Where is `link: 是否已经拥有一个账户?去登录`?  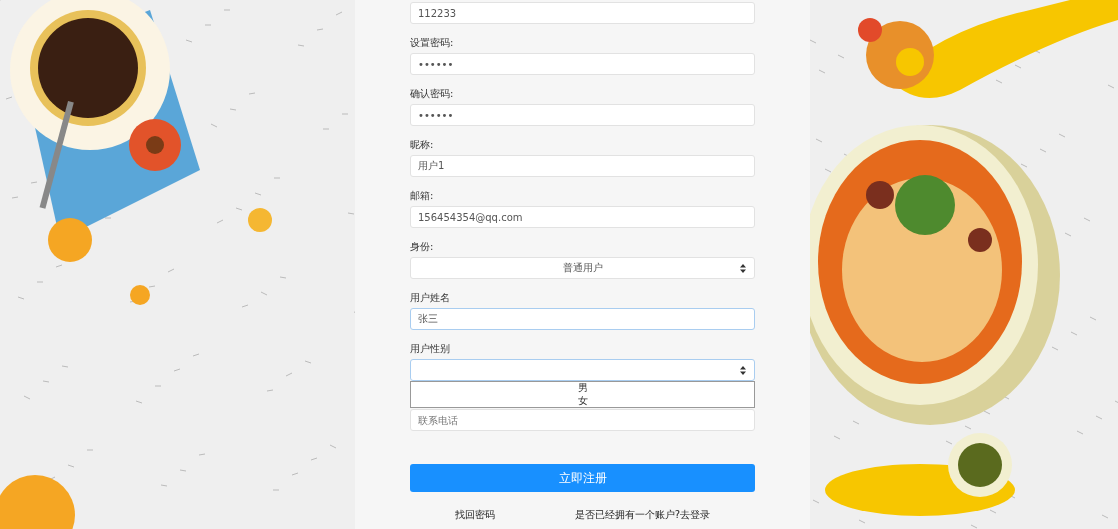 link: 是否已经拥有一个账户?去登录 is located at coordinates (642, 515).